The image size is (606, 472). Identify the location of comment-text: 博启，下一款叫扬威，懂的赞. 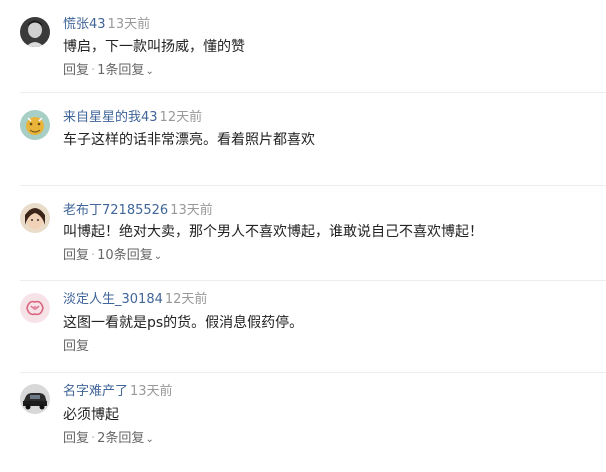
(154, 47).